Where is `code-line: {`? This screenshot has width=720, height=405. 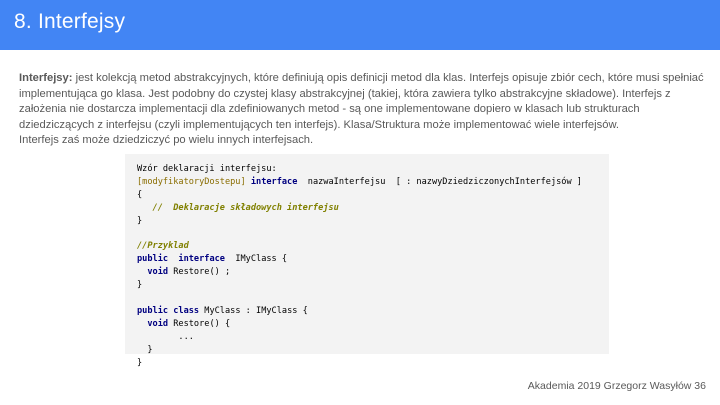 code-line: { is located at coordinates (140, 194).